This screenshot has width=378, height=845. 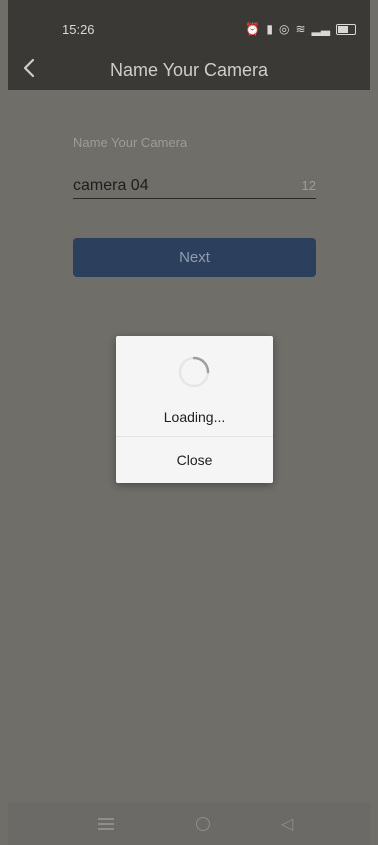 I want to click on alarm-icon: ⏰, so click(x=253, y=29).